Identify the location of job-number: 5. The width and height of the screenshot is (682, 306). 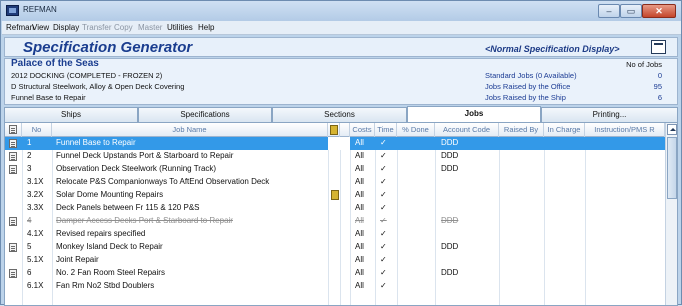
(29, 246).